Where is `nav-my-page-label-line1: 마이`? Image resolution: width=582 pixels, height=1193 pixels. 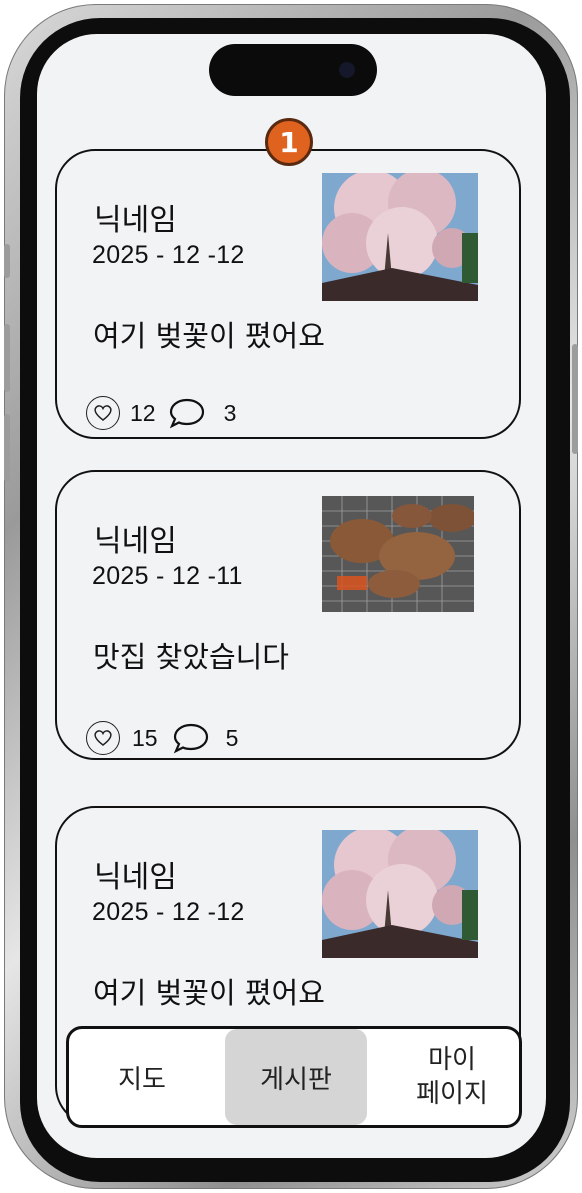 nav-my-page-label-line1: 마이 is located at coordinates (452, 1060).